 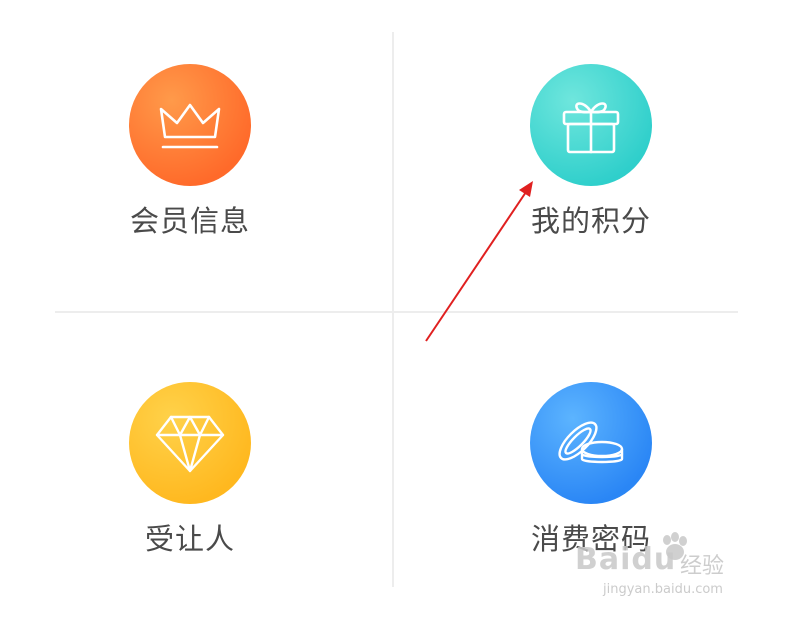 What do you see at coordinates (603, 559) in the screenshot?
I see `watermark-logo-a: Bai` at bounding box center [603, 559].